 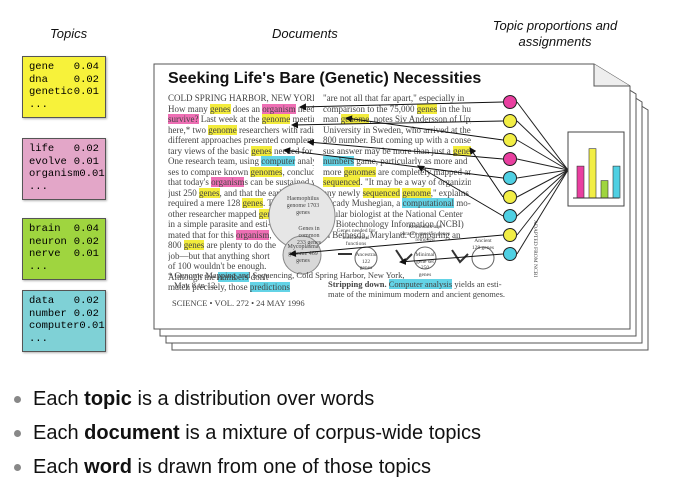 I want to click on bullet-topic: Each topic is a distribution over words, so click(x=340, y=399).